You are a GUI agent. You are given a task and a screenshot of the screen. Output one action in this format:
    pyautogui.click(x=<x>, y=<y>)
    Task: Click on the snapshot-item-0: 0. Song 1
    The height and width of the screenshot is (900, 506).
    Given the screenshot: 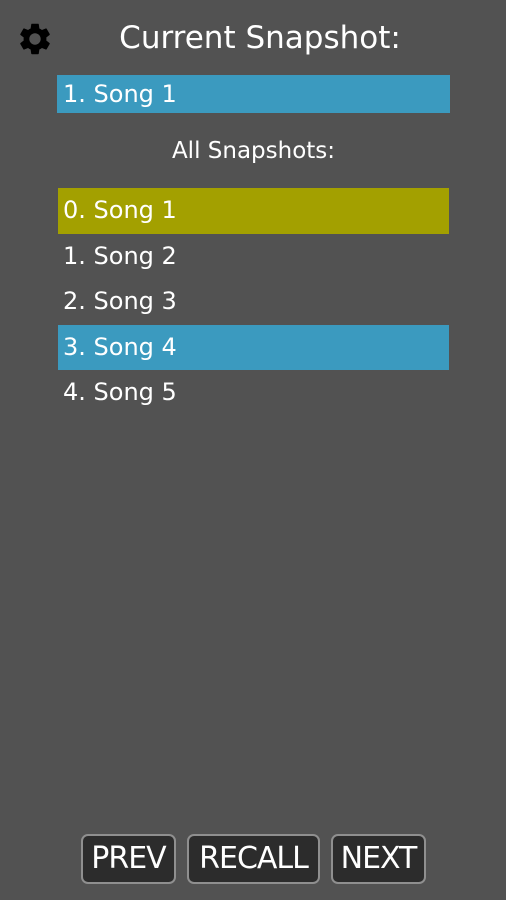 What is the action you would take?
    pyautogui.click(x=253, y=211)
    